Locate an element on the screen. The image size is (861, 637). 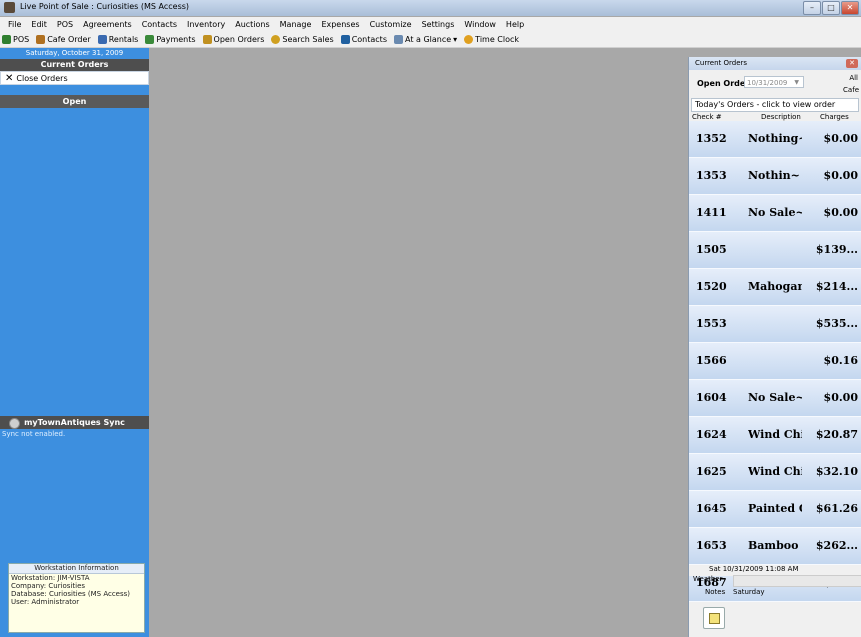
order-row: 1604 No Sale~ $0.00 is located at coordinates (775, 398).